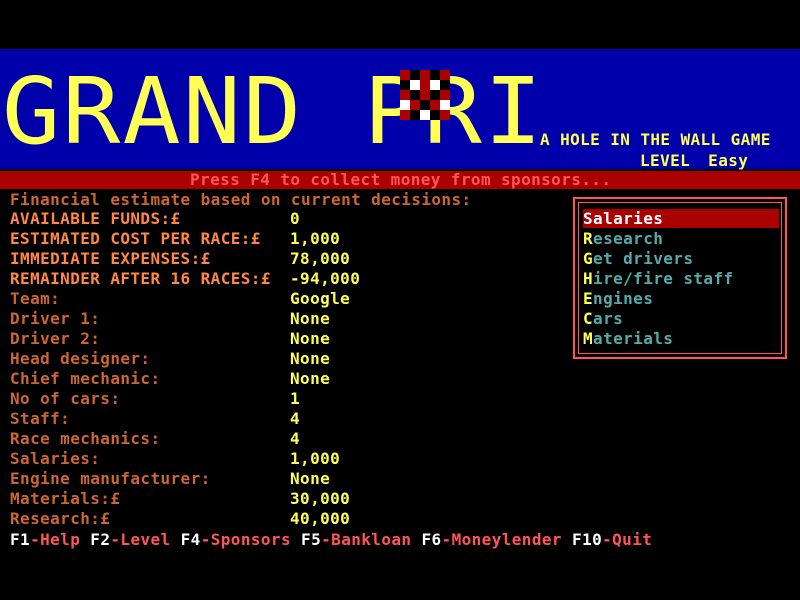  Describe the element at coordinates (55, 539) in the screenshot. I see `fkey-action: -Help` at that location.